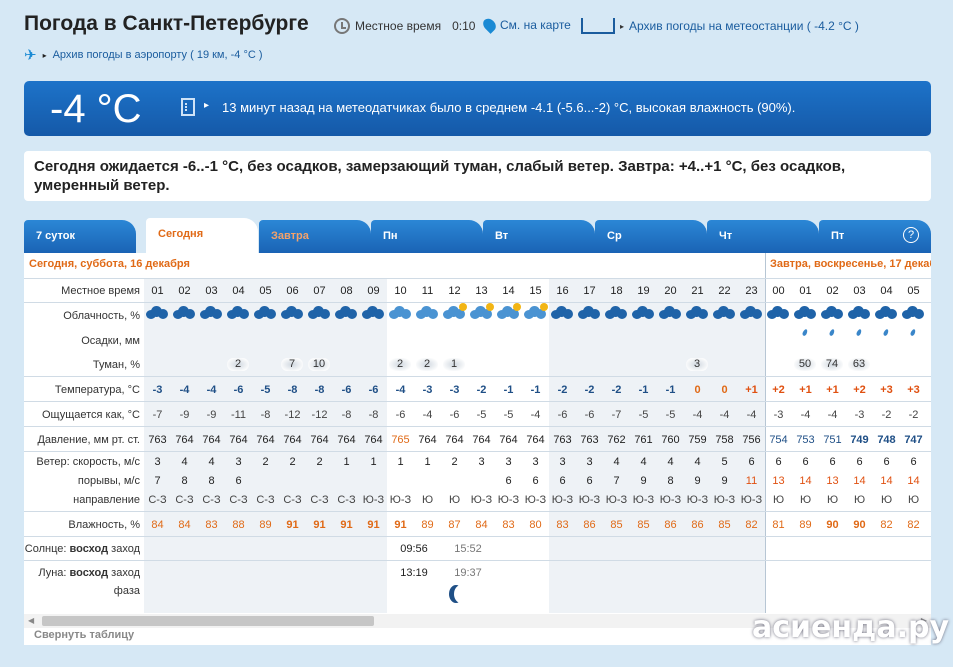 Image resolution: width=953 pixels, height=667 pixels. What do you see at coordinates (832, 364) in the screenshot?
I see `fog-value: 74` at bounding box center [832, 364].